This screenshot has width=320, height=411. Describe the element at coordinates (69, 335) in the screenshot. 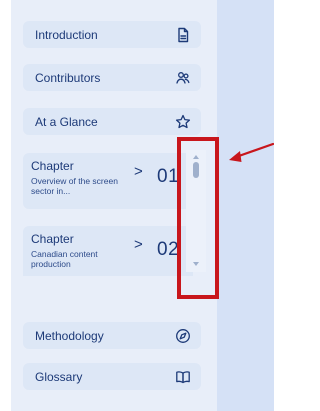

I see `nav-item-label: Methodology` at that location.